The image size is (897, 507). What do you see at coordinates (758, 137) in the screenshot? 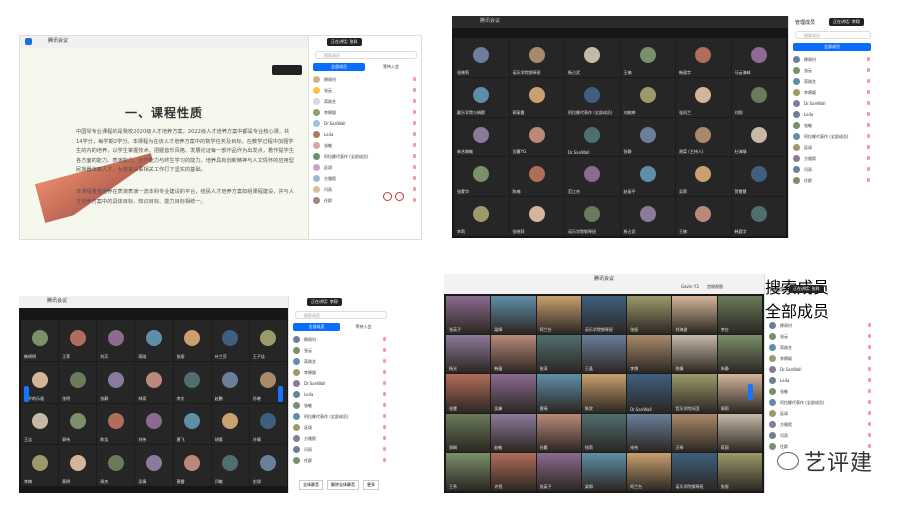
I see `participant-tile: 杜海晴` at bounding box center [758, 137].